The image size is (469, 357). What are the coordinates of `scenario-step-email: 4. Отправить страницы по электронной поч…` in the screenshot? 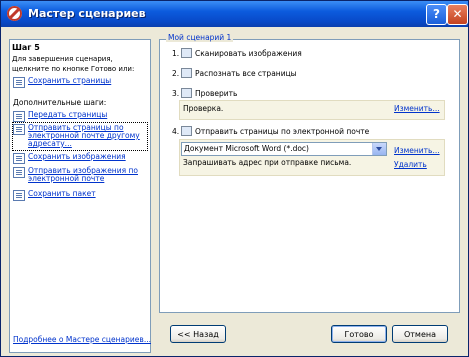 It's located at (270, 131).